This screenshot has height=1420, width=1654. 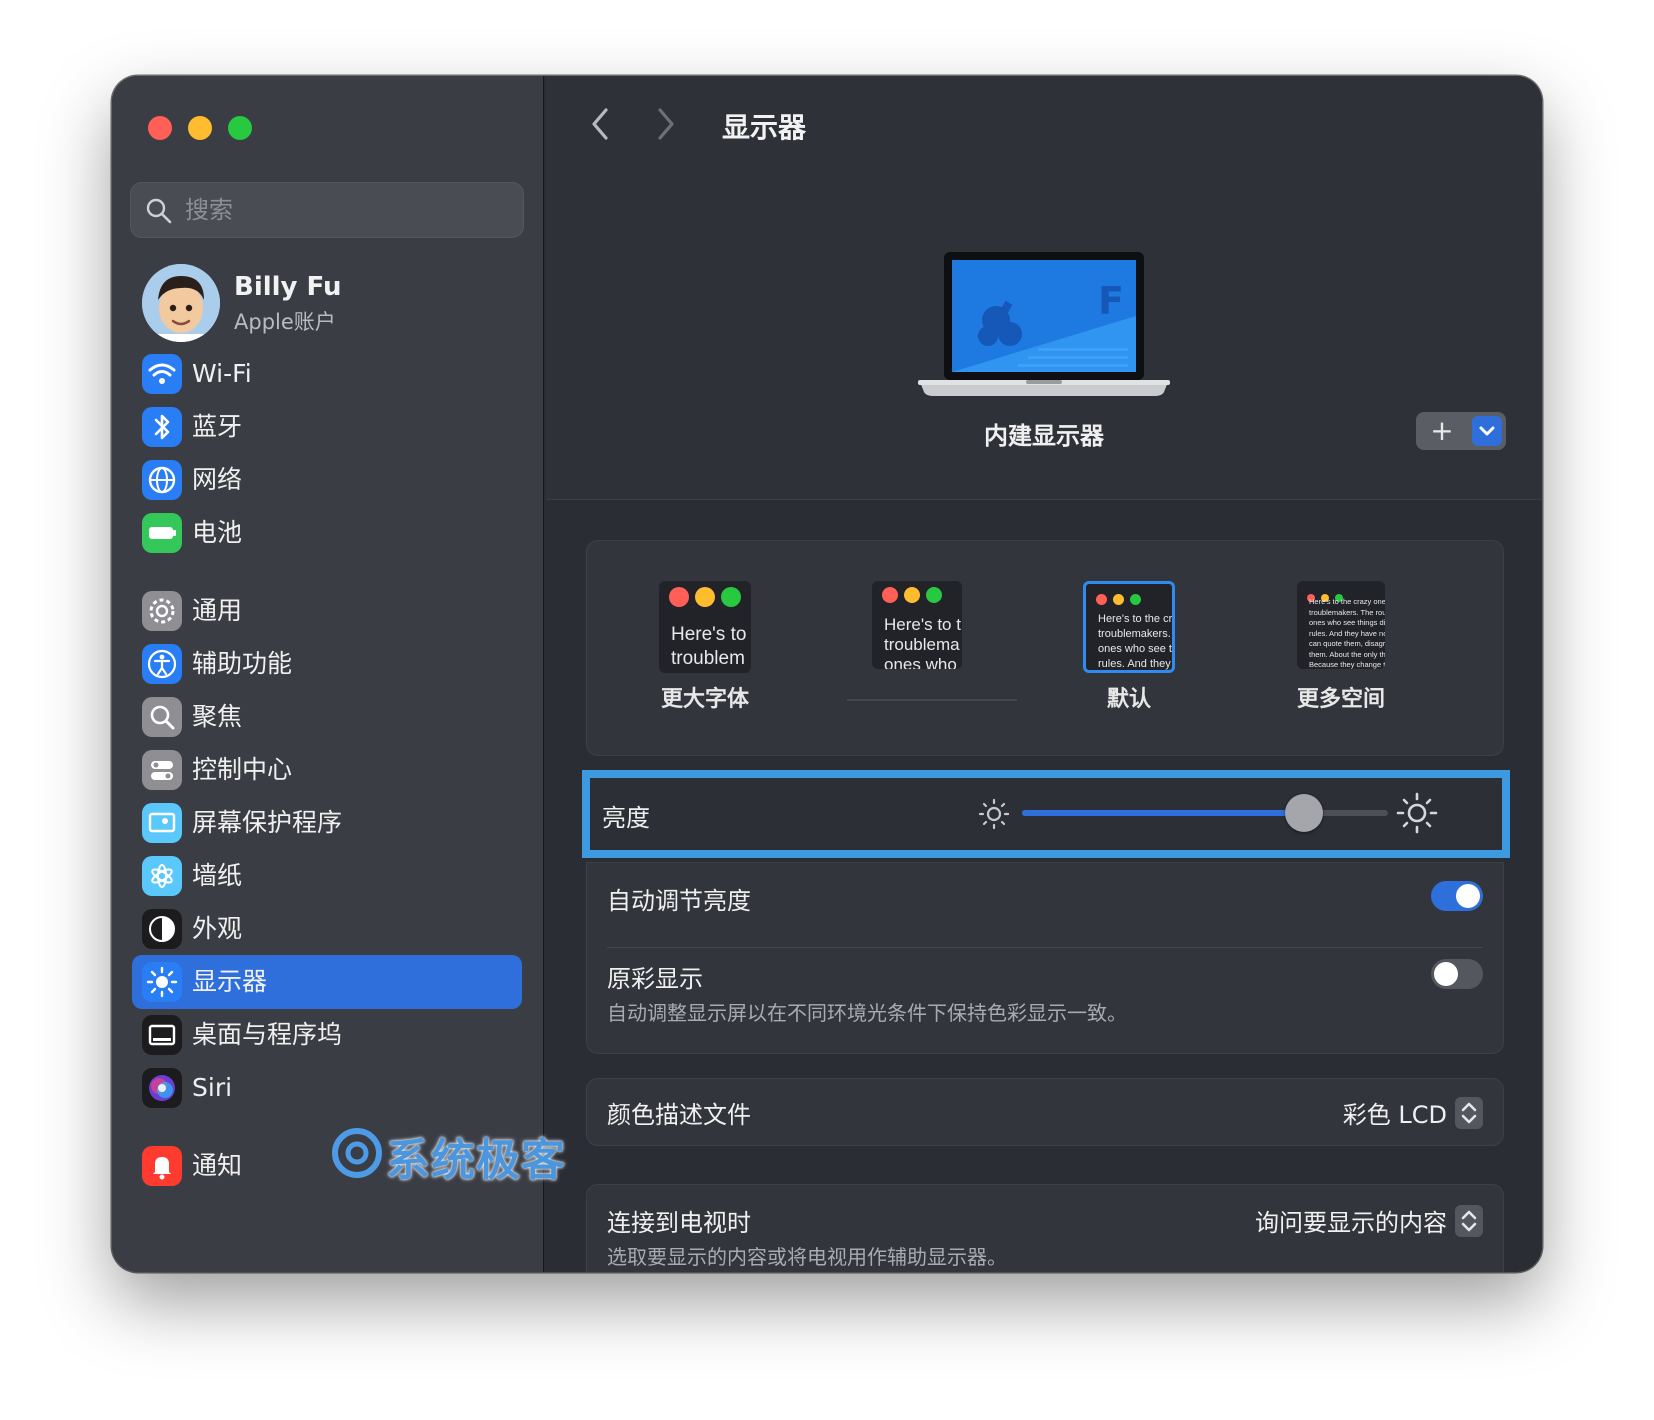 I want to click on account-subtitle: Apple账户, so click(x=285, y=322).